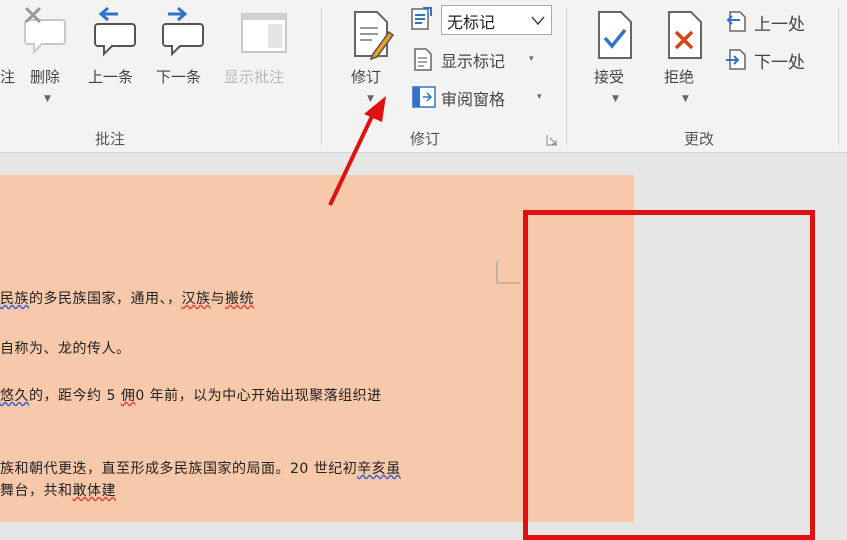  What do you see at coordinates (685, 35) in the screenshot?
I see `reject-icon` at bounding box center [685, 35].